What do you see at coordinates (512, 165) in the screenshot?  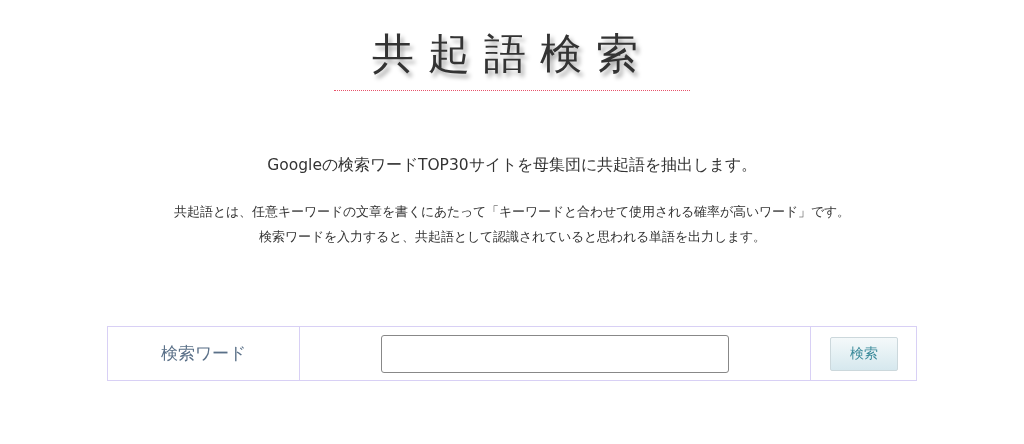 I see `headline: Googleの検索ワードTOP30サイトを母集団に共起語を抽出します。` at bounding box center [512, 165].